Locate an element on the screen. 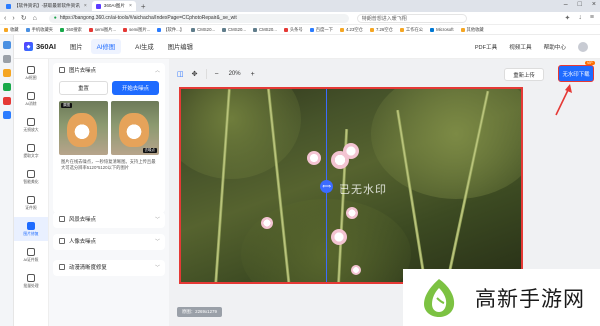 The width and height of the screenshot is (600, 326). sidebar-star-icon is located at coordinates (6, 73).